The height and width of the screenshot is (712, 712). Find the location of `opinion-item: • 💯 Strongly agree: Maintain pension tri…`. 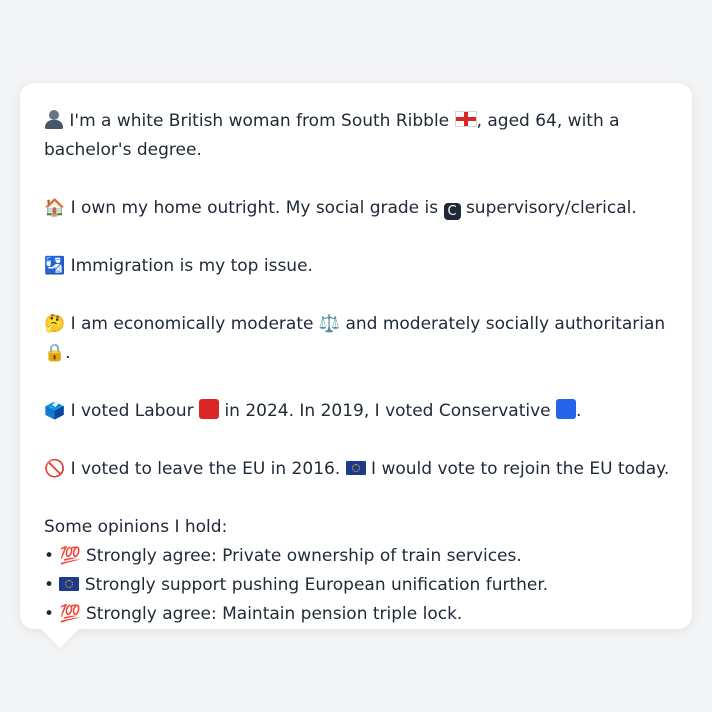

opinion-item: • 💯 Strongly agree: Maintain pension tri… is located at coordinates (357, 614).